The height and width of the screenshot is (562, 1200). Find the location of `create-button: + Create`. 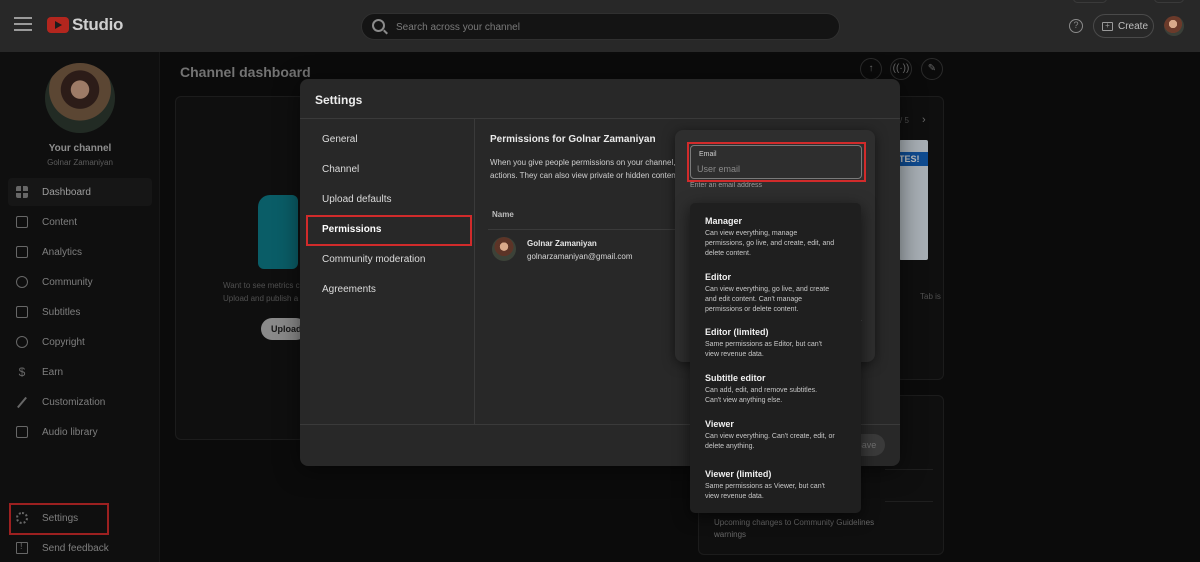

create-button: + Create is located at coordinates (1123, 26).